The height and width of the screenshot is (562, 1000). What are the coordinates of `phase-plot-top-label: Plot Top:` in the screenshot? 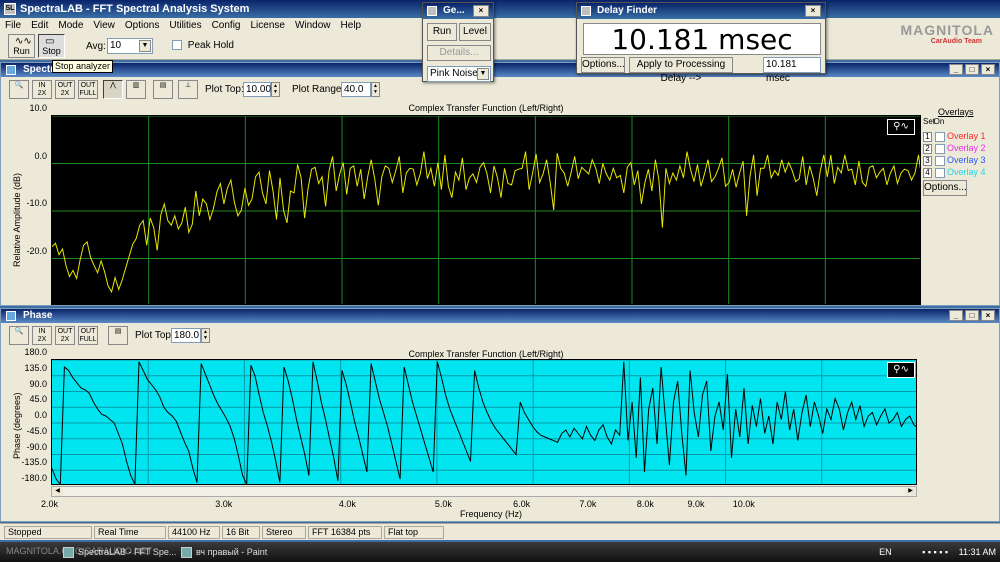 It's located at (154, 335).